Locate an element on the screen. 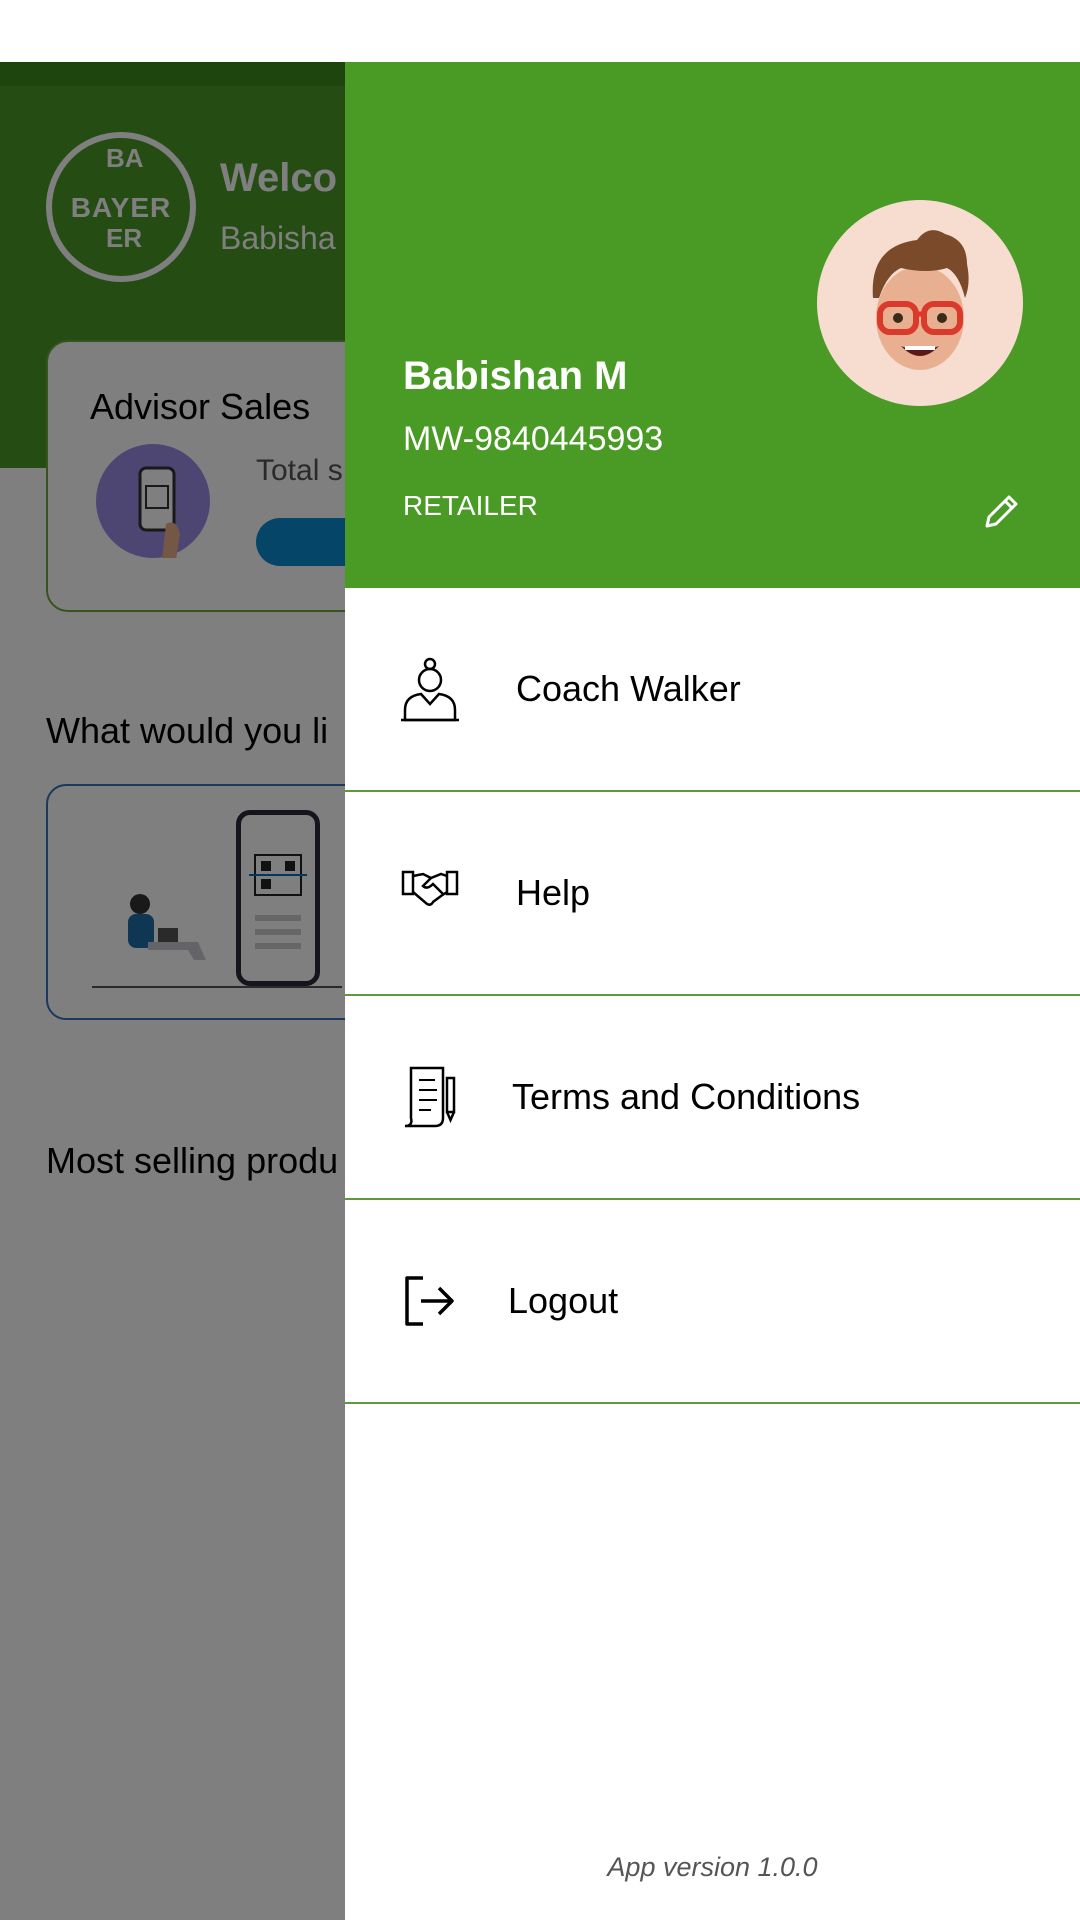 This screenshot has width=1080, height=1920. user-id: MW-9840445993 is located at coordinates (533, 439).